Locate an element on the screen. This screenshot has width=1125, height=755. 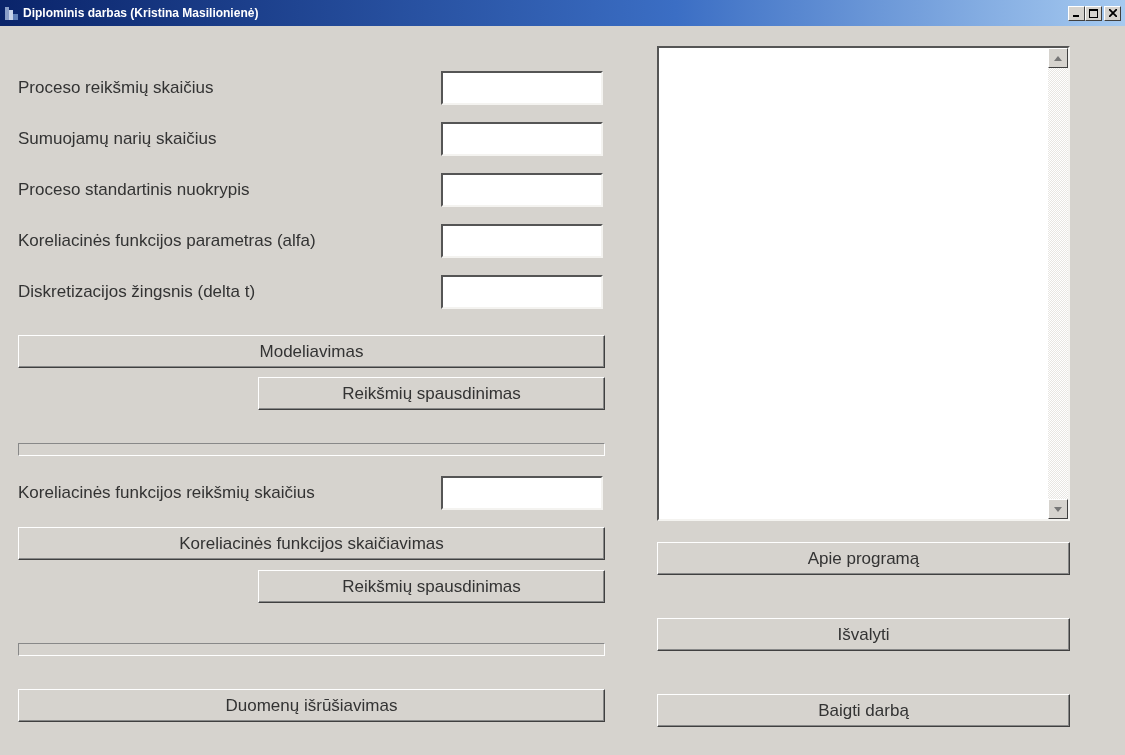
push-button: Duomenų išrūšiavimas is located at coordinates (311, 705).